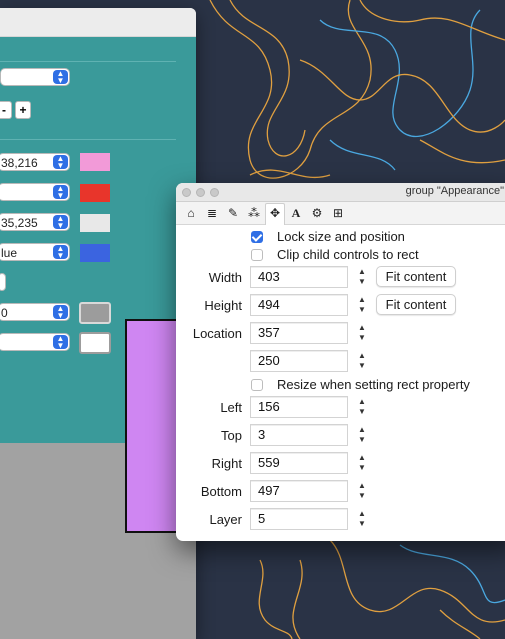 The width and height of the screenshot is (505, 639). I want to click on zoom-window-button, so click(214, 192).